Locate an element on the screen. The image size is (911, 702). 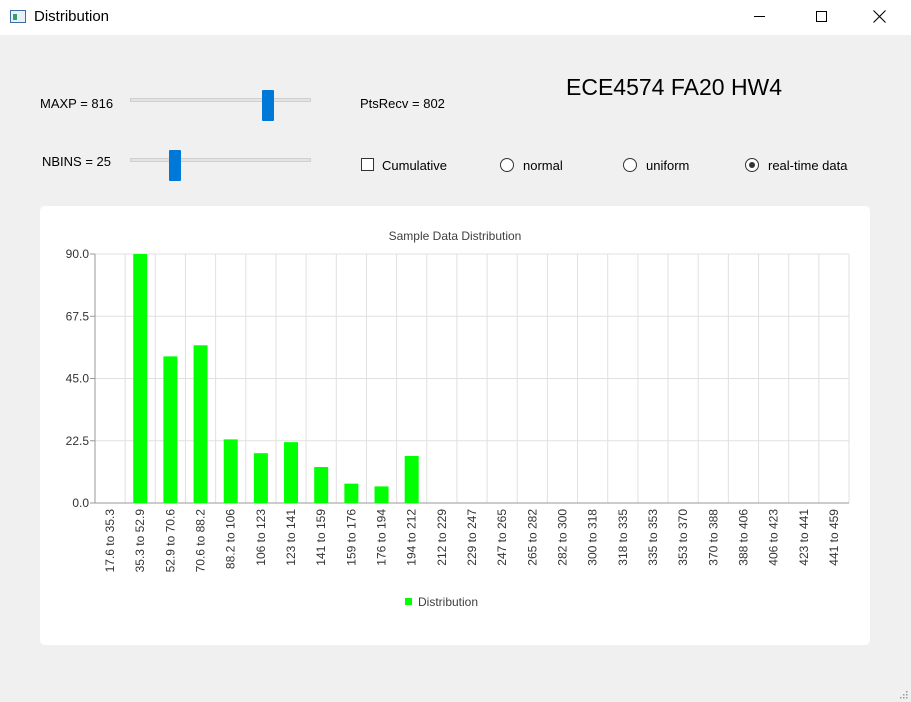
x-tick-label: 300 to 318 is located at coordinates (593, 537).